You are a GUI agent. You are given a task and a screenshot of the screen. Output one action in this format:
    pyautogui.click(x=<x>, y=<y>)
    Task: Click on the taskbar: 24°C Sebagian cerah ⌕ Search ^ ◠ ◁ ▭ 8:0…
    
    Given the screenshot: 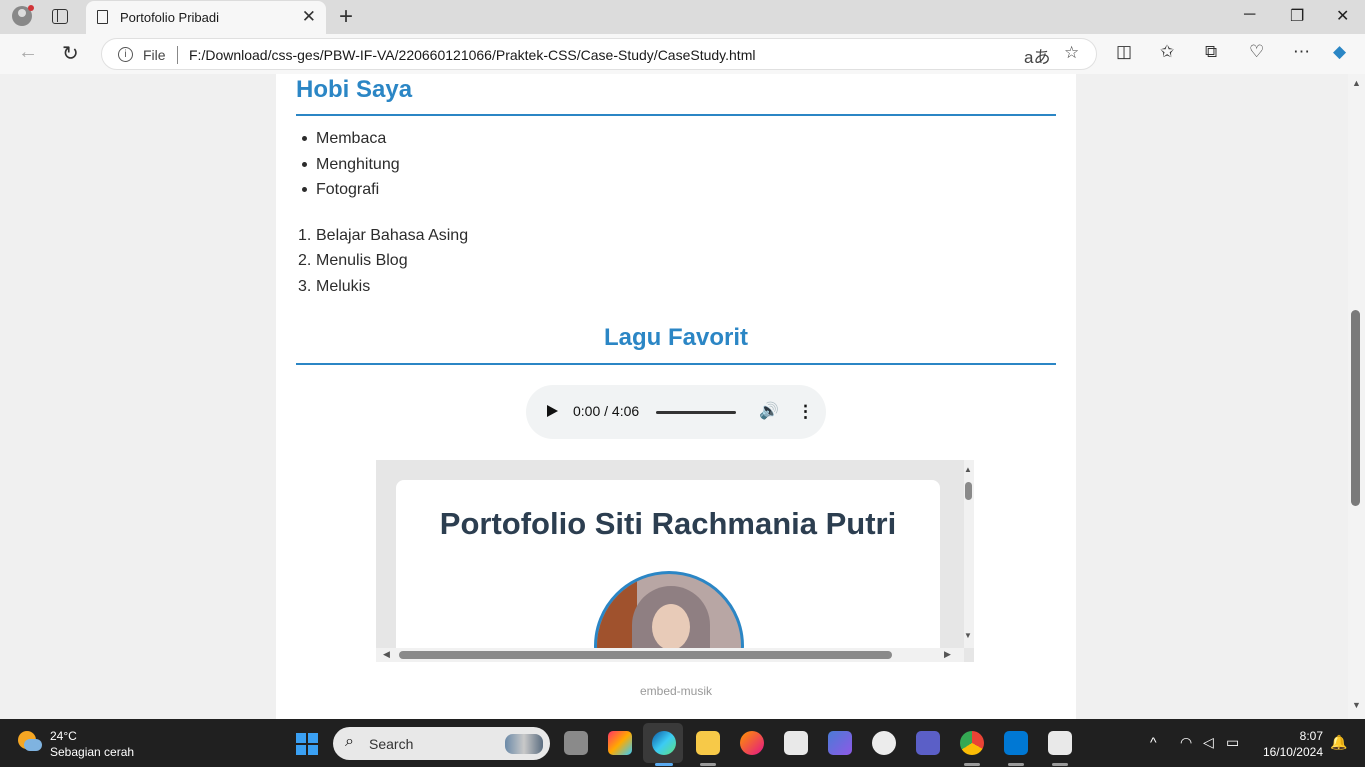 What is the action you would take?
    pyautogui.click(x=682, y=743)
    